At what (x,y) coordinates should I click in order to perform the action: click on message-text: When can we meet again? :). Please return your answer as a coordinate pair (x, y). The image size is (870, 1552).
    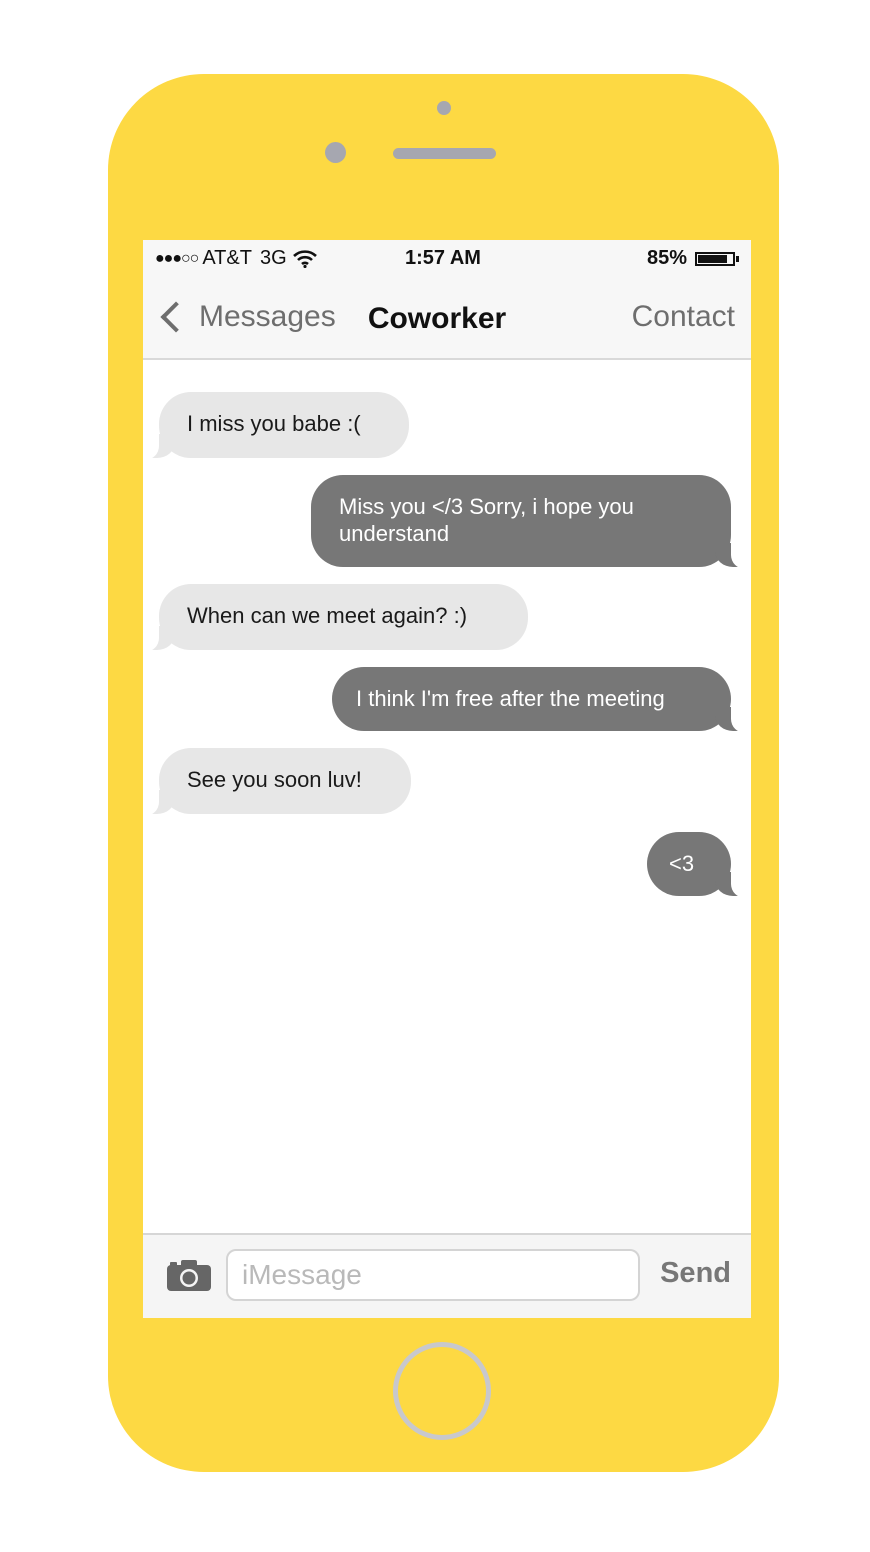
    Looking at the image, I should click on (327, 615).